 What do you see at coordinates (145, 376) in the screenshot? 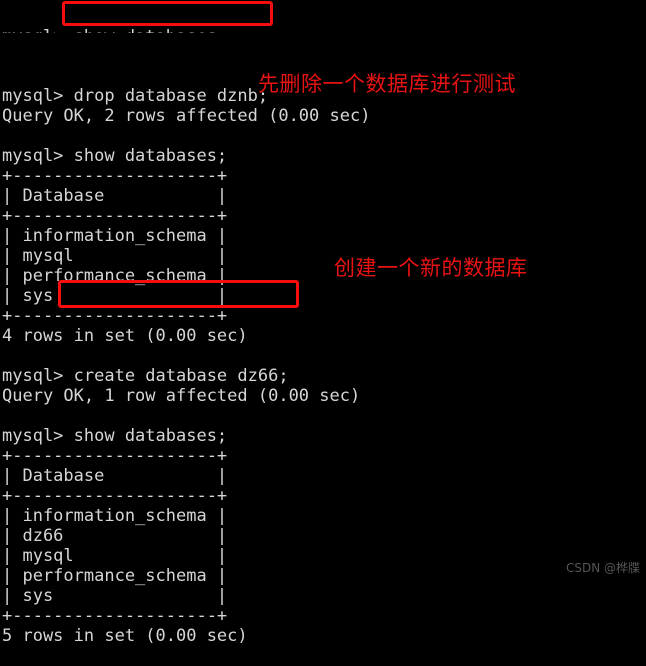
I see `terminal-line: mysql> create database dz66;` at bounding box center [145, 376].